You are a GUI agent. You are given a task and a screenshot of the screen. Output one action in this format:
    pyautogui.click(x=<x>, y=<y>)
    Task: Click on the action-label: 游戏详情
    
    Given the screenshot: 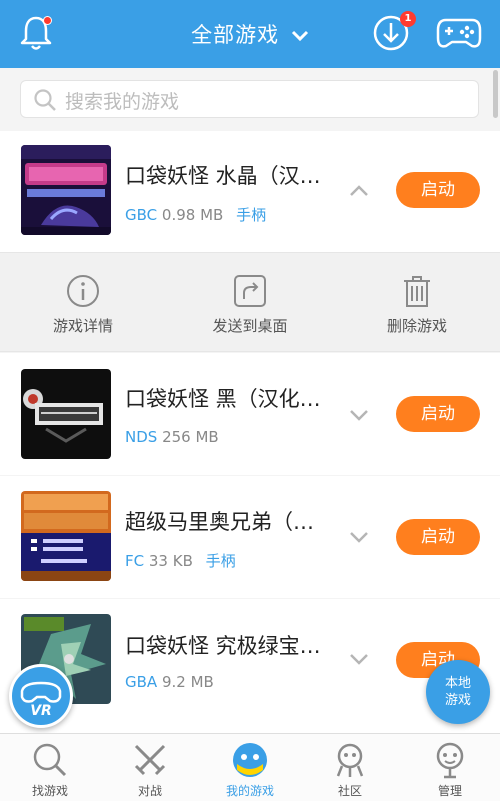 What is the action you would take?
    pyautogui.click(x=82, y=326)
    